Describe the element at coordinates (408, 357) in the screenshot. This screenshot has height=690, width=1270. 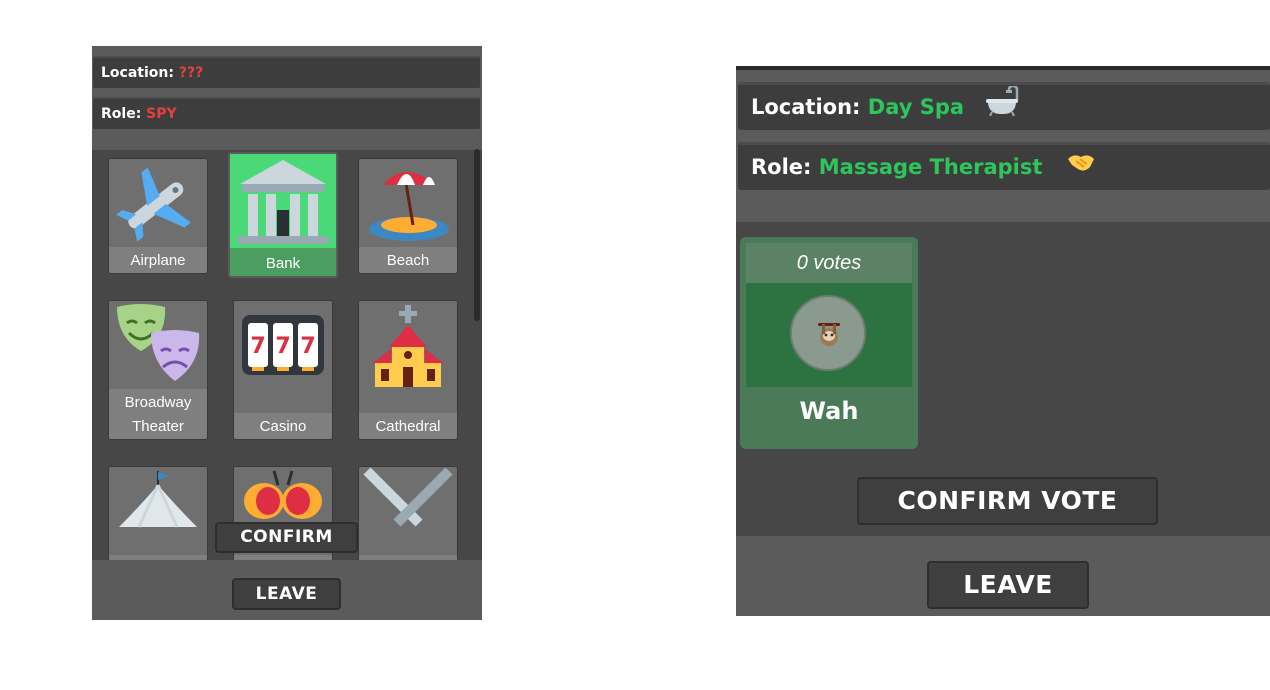
I see `church-icon` at that location.